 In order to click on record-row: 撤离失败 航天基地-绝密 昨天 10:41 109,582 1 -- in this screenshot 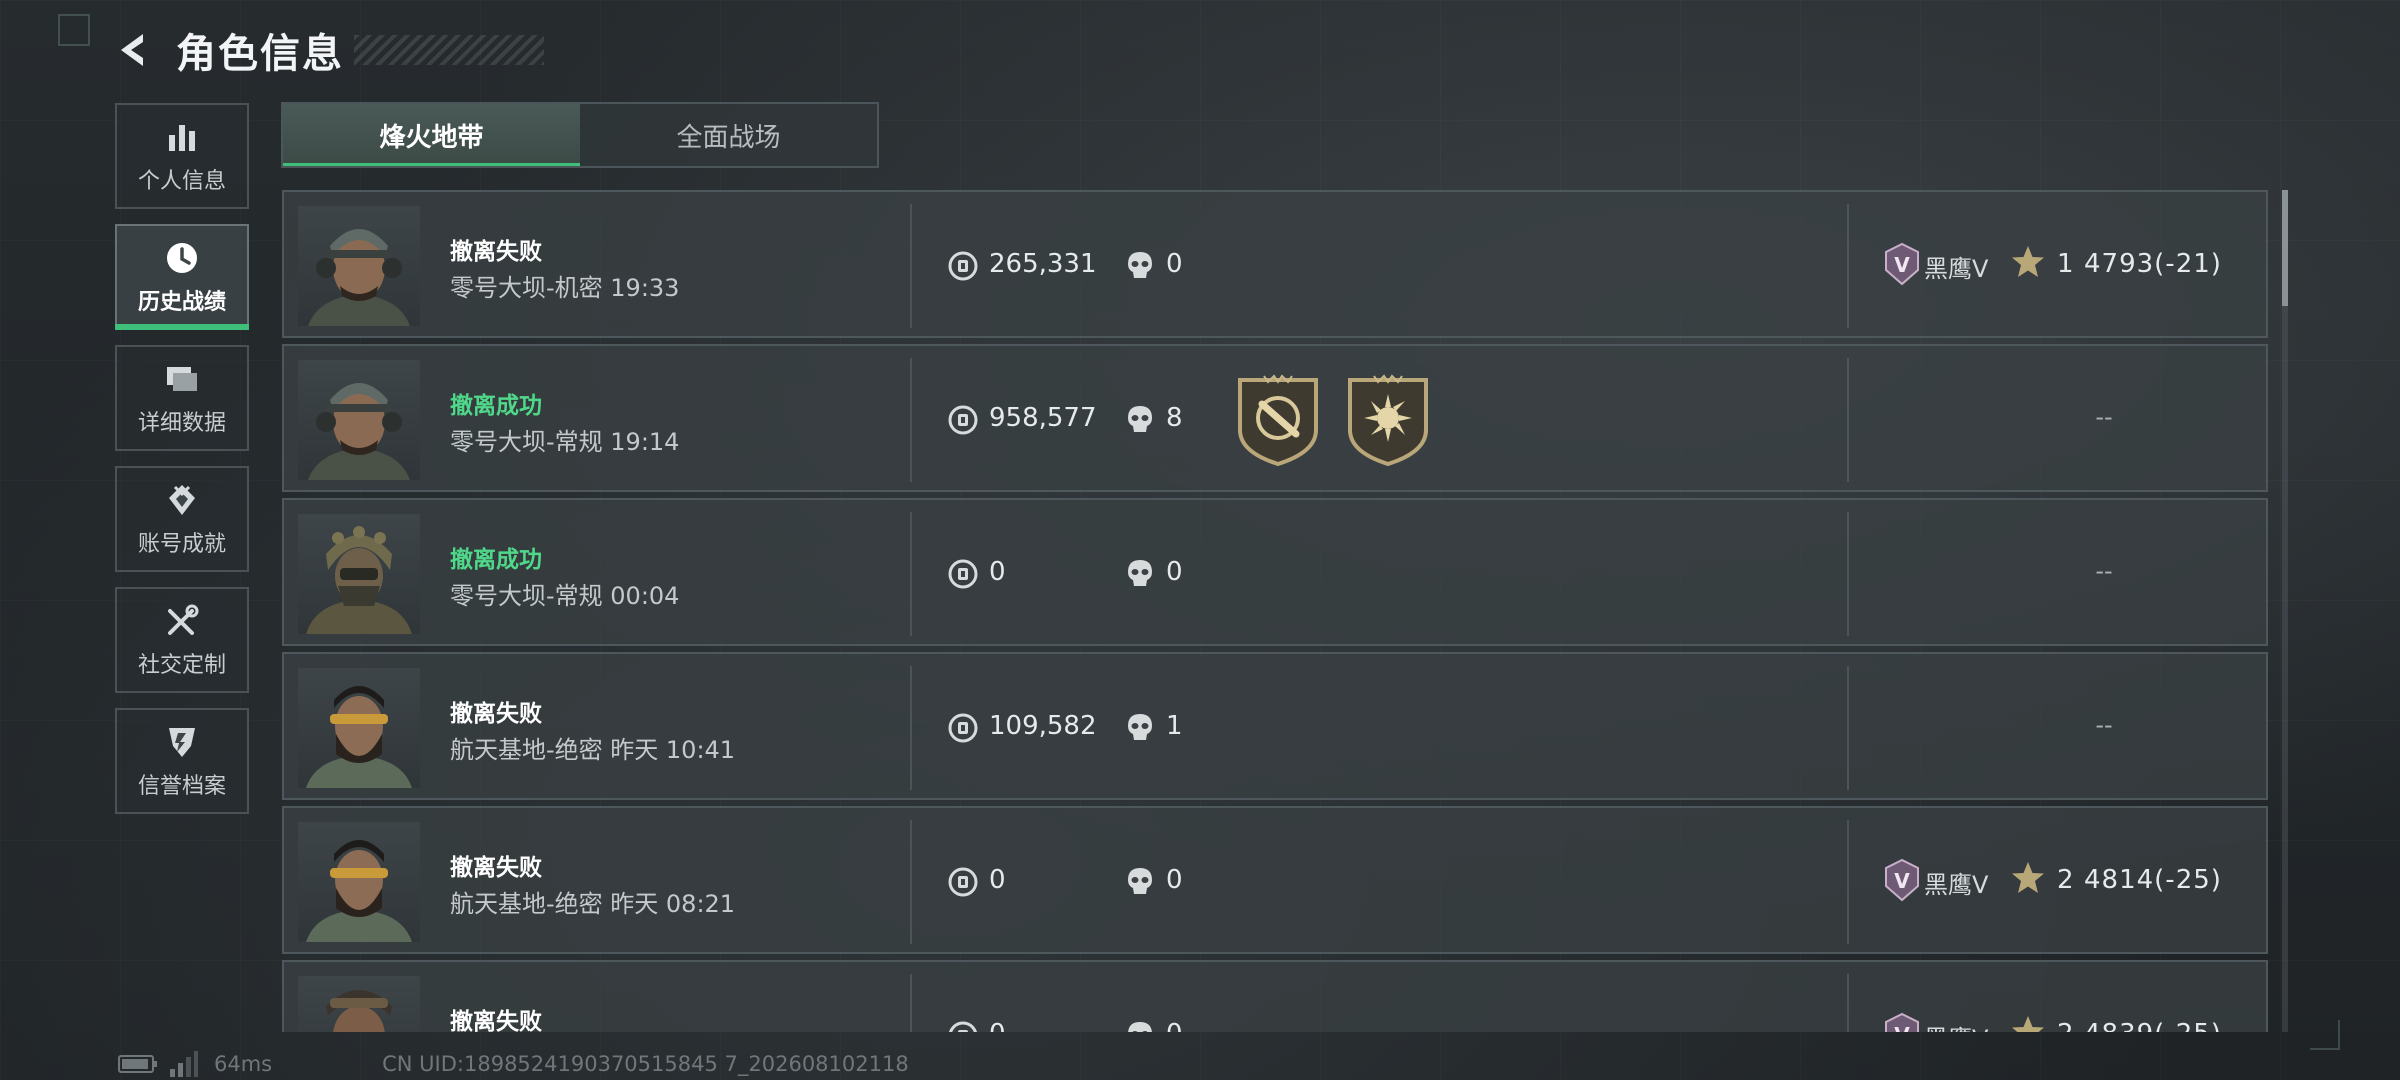, I will do `click(1275, 726)`.